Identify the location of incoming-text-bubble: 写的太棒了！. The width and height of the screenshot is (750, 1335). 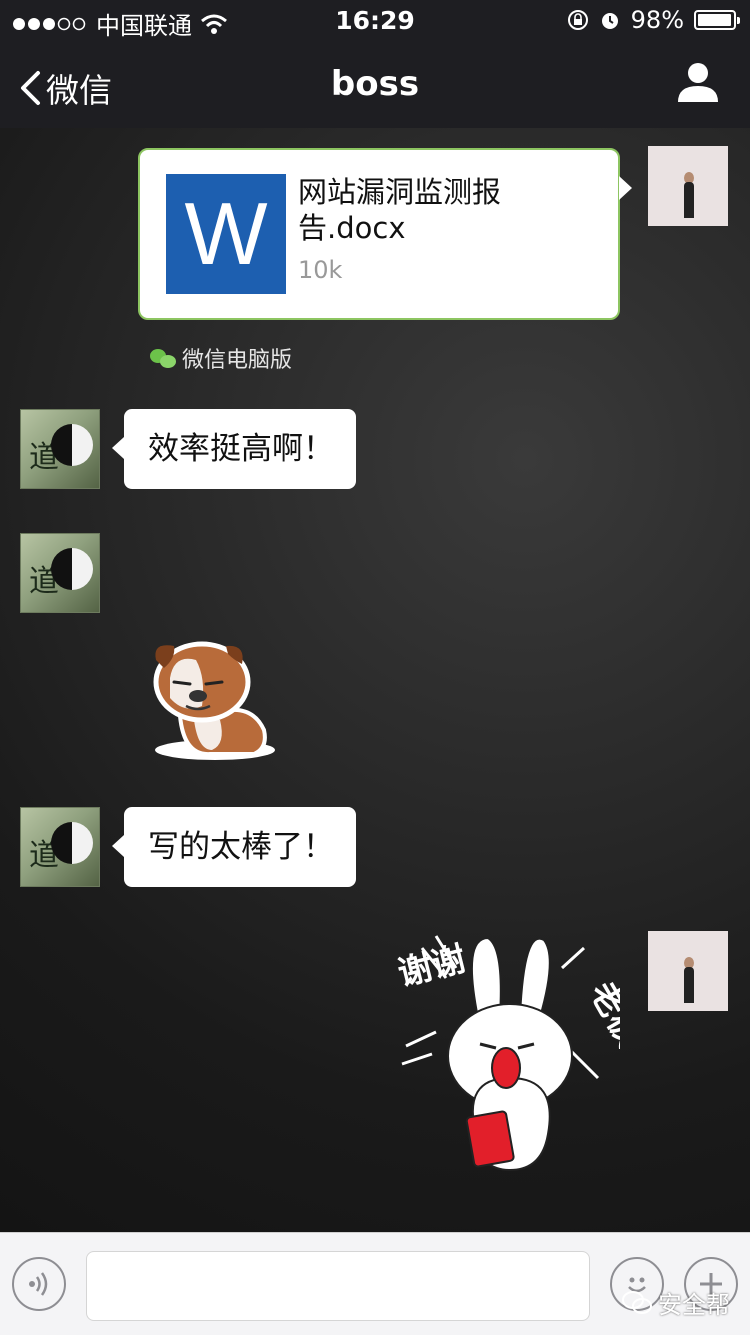
(234, 847).